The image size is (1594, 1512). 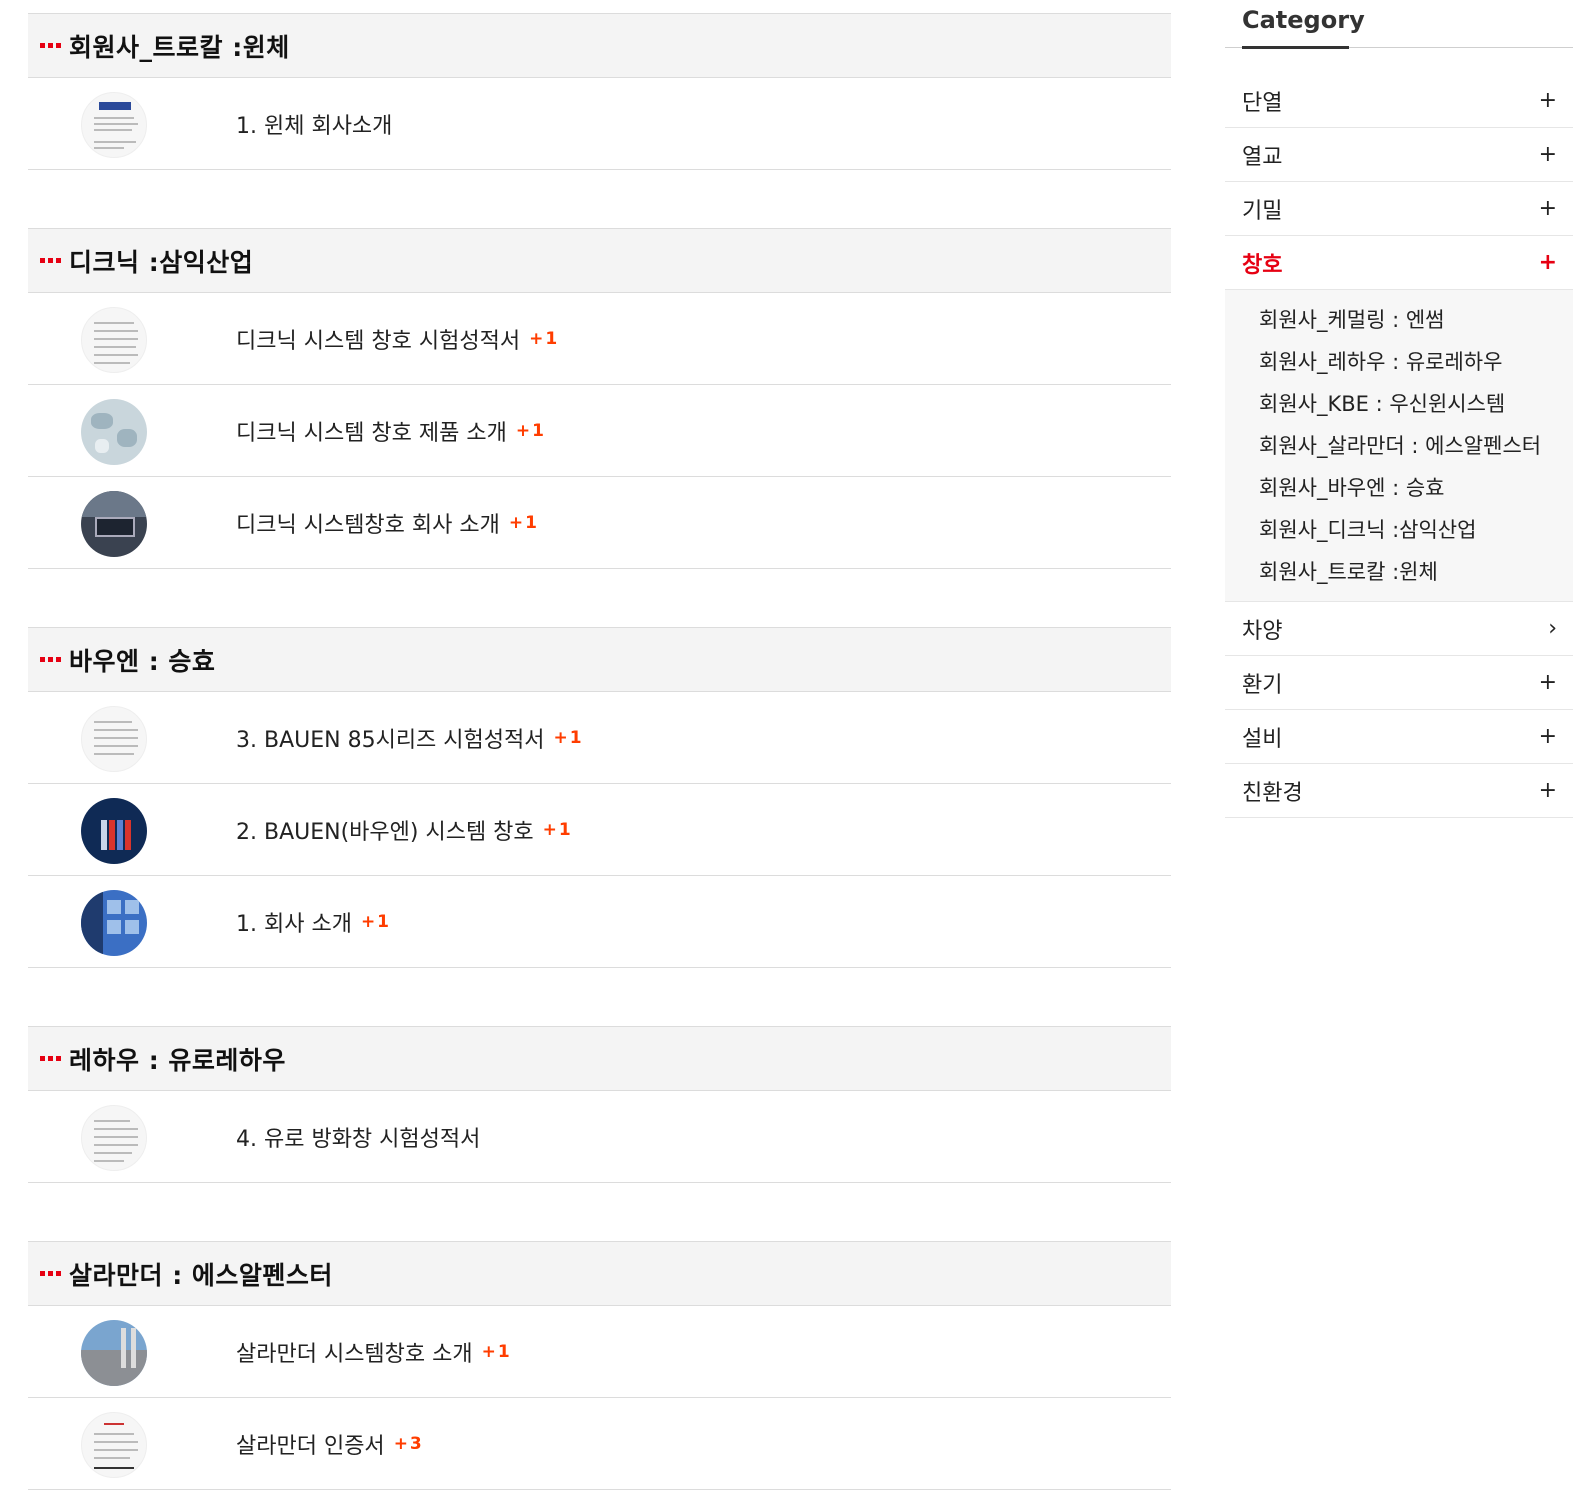 I want to click on post-title: 살라만더 시스템창호 소개, so click(x=354, y=1352).